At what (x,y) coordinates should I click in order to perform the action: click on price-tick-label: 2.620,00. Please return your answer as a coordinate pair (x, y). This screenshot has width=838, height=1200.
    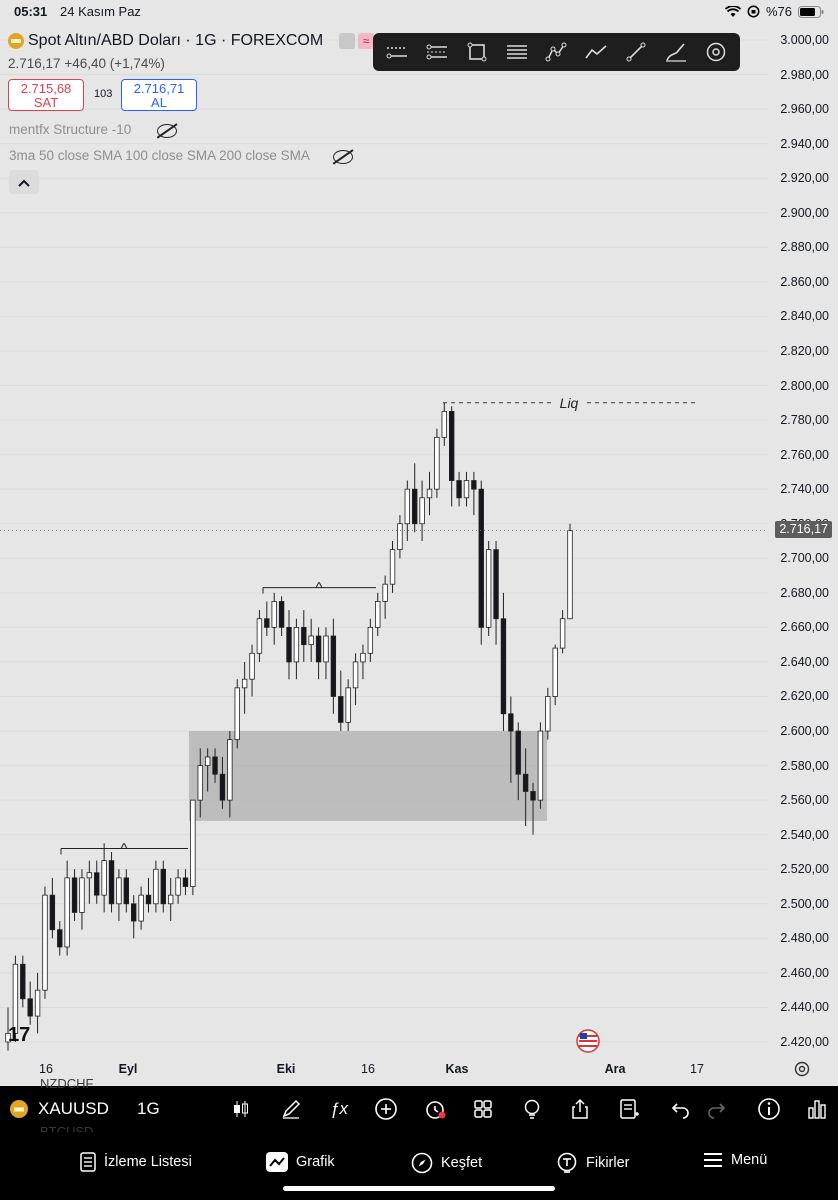
    Looking at the image, I should click on (804, 696).